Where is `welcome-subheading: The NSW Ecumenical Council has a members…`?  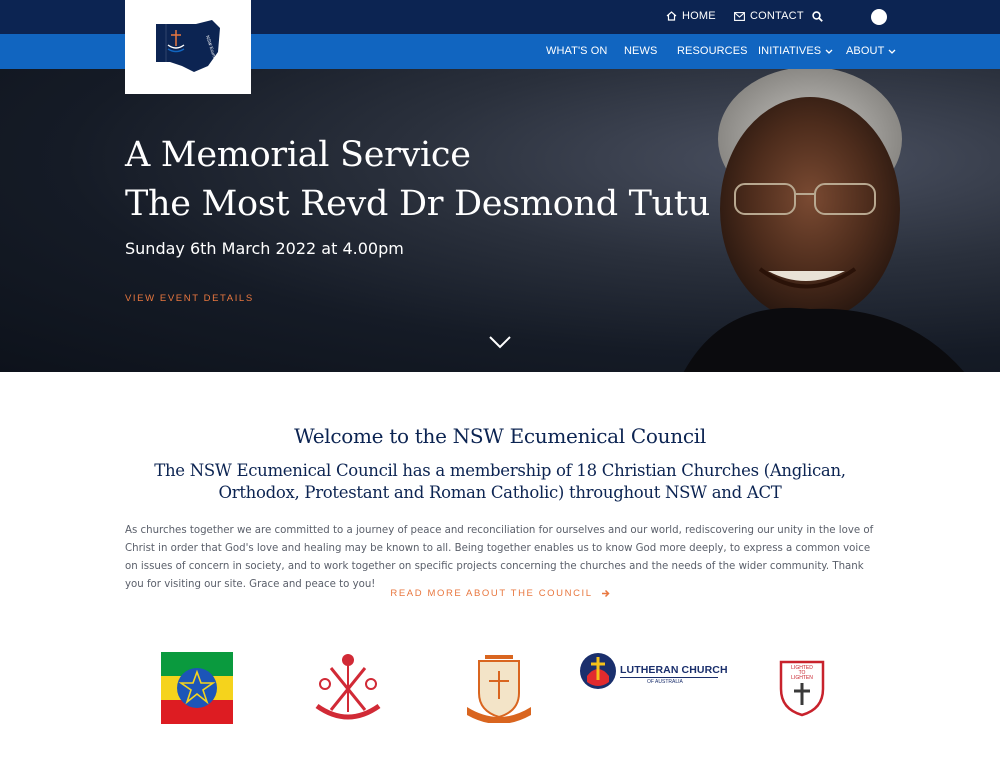 welcome-subheading: The NSW Ecumenical Council has a members… is located at coordinates (500, 481).